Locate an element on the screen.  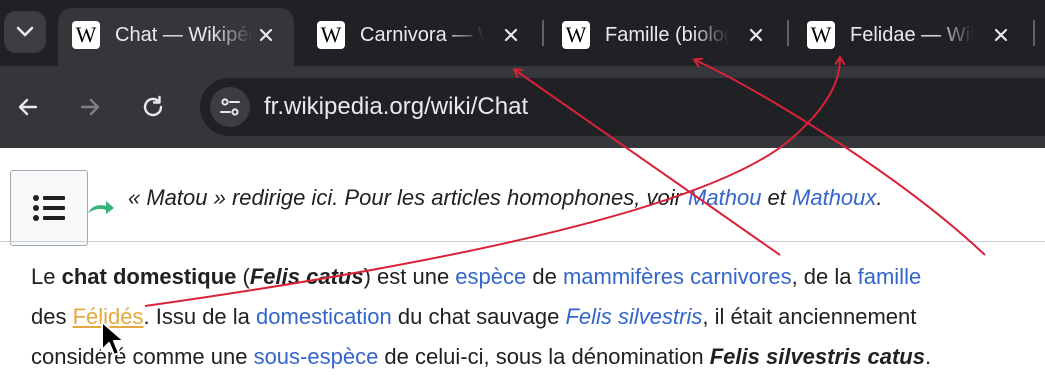
tab-search-button is located at coordinates (25, 32).